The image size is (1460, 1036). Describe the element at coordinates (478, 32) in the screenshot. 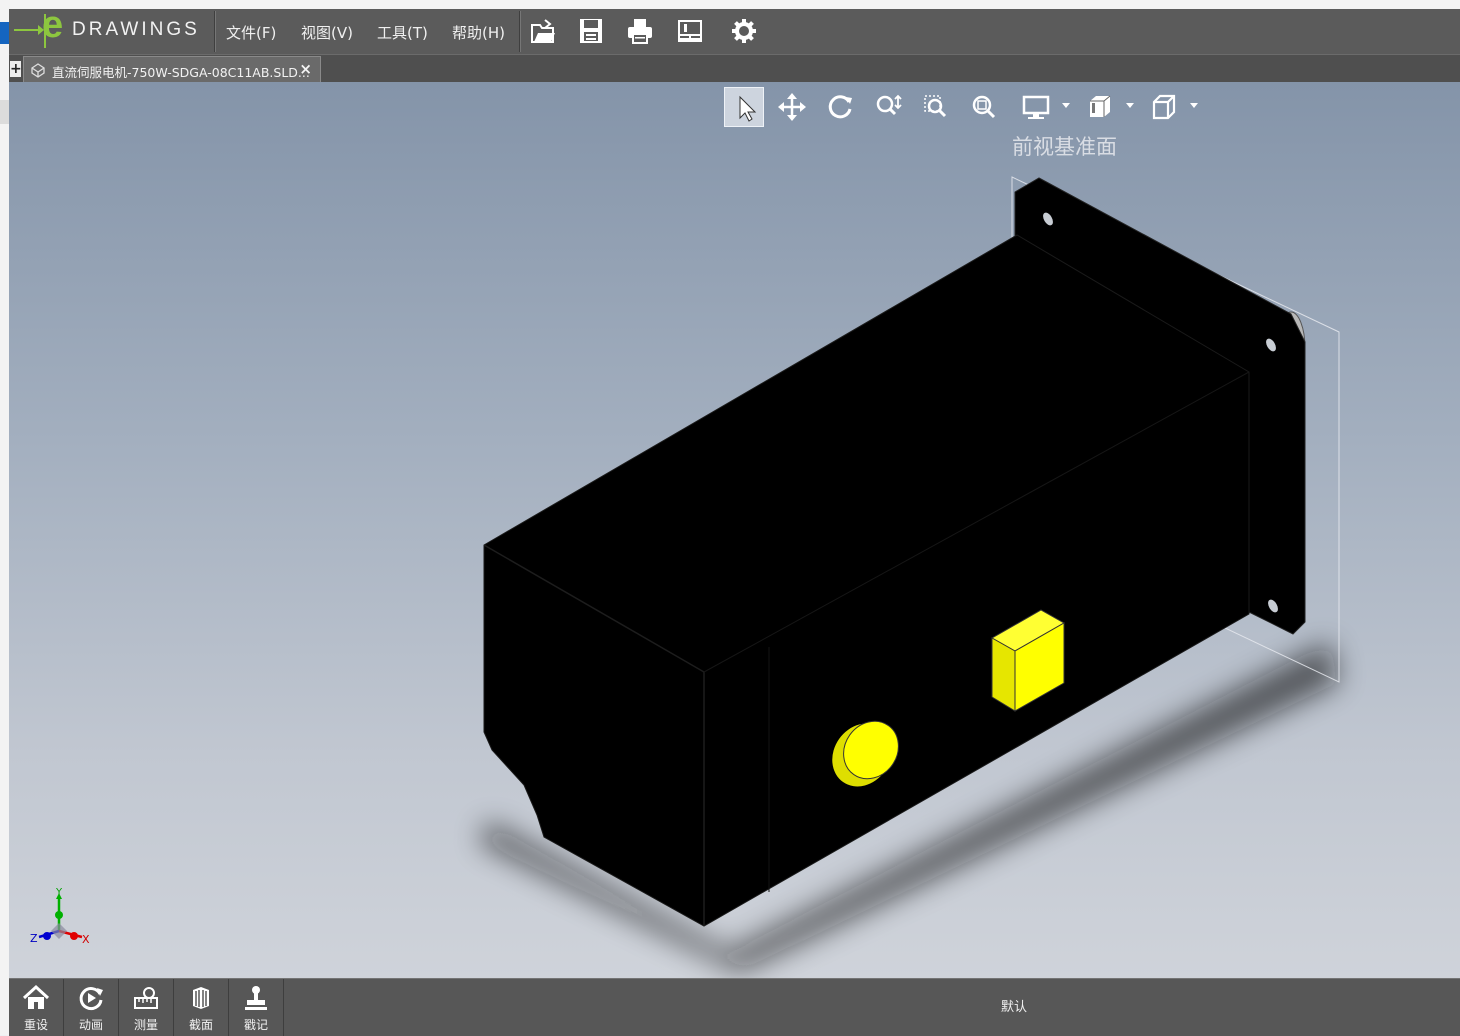

I see `menu-help: 帮助(H)` at that location.